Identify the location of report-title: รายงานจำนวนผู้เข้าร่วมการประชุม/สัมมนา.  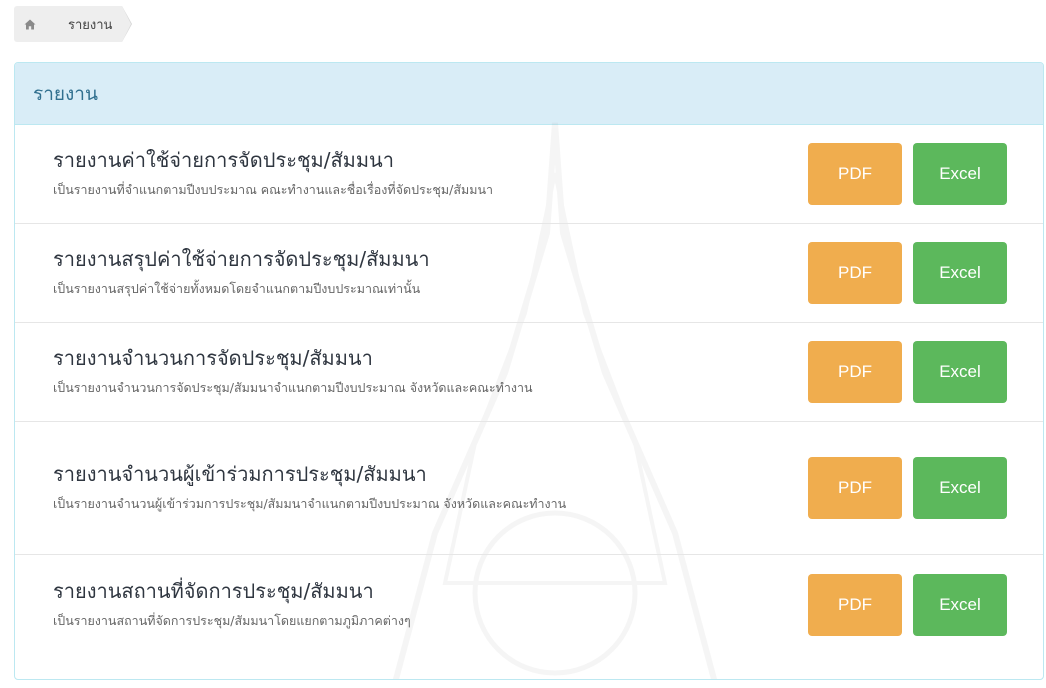
(240, 474).